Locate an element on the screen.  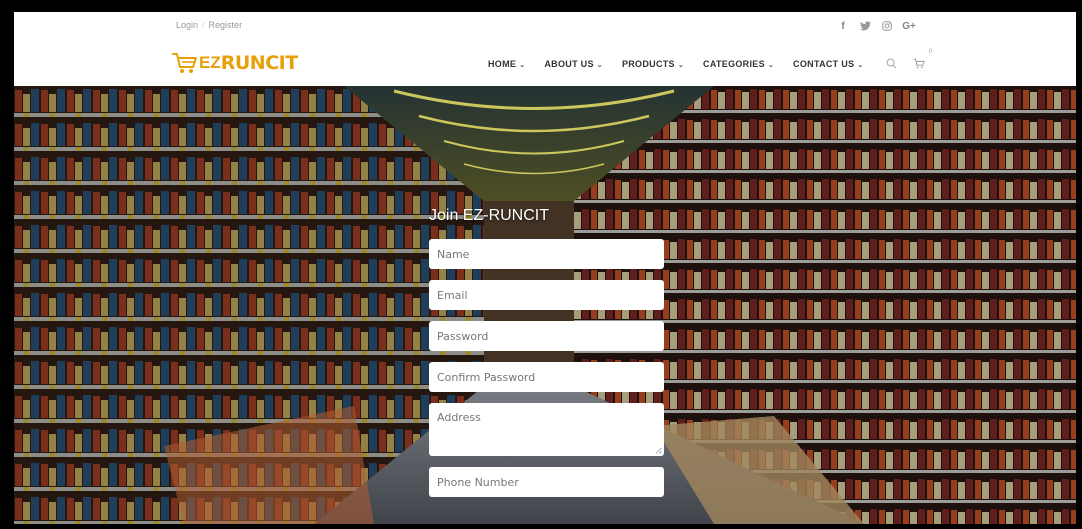
nav-icons: 0 is located at coordinates (907, 60).